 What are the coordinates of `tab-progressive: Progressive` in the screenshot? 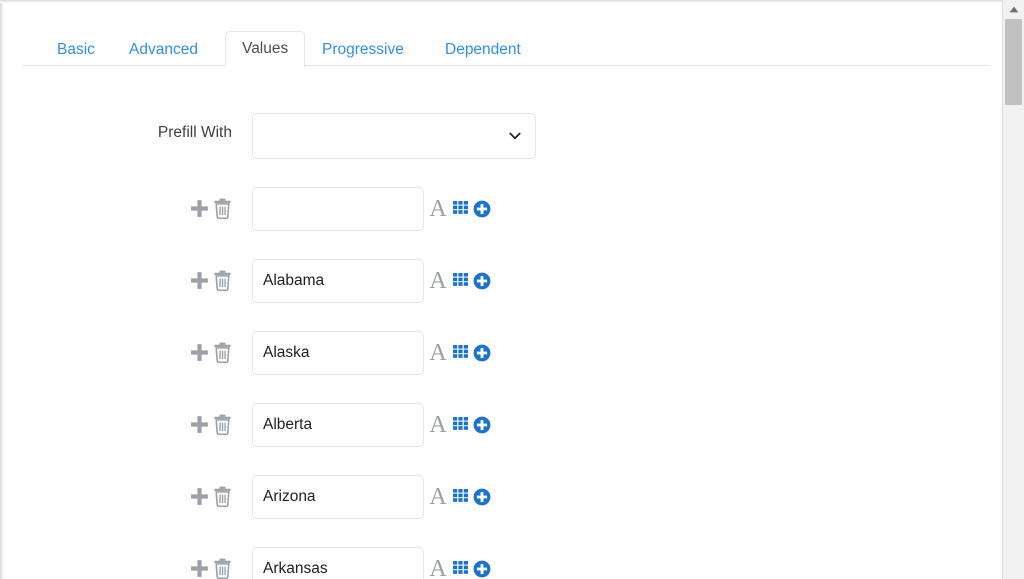 It's located at (363, 49).